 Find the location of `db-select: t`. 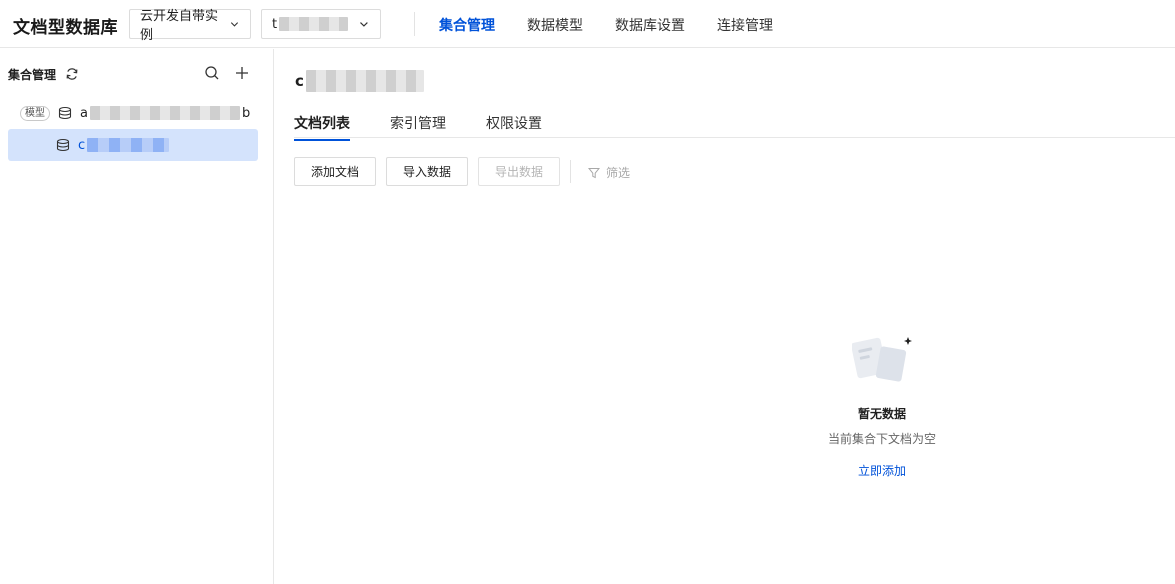

db-select: t is located at coordinates (321, 24).